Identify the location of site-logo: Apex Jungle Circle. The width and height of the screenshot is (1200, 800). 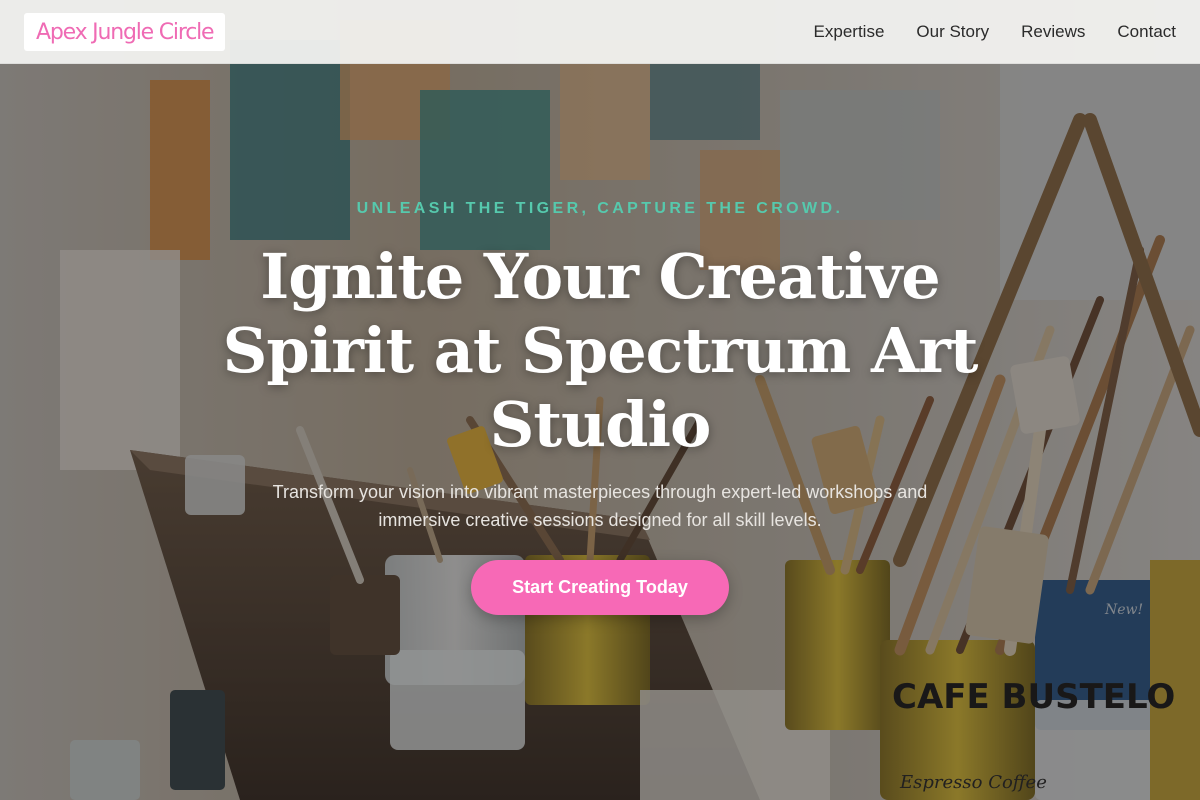
(125, 32).